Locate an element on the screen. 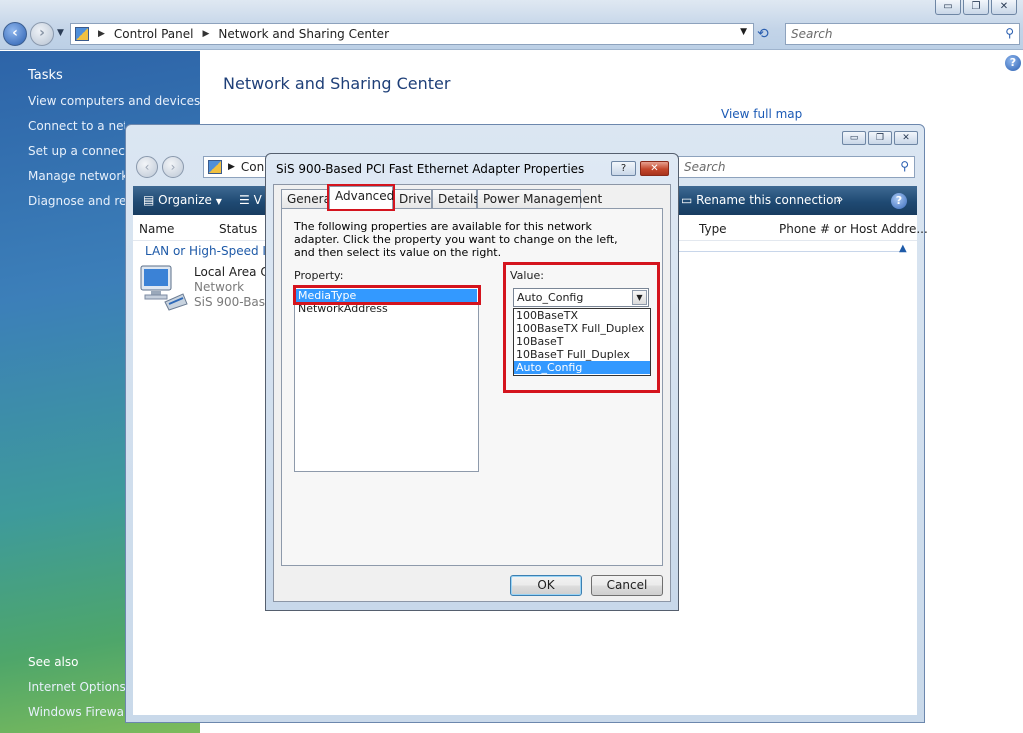  value-selected: Auto_Config is located at coordinates (550, 297).